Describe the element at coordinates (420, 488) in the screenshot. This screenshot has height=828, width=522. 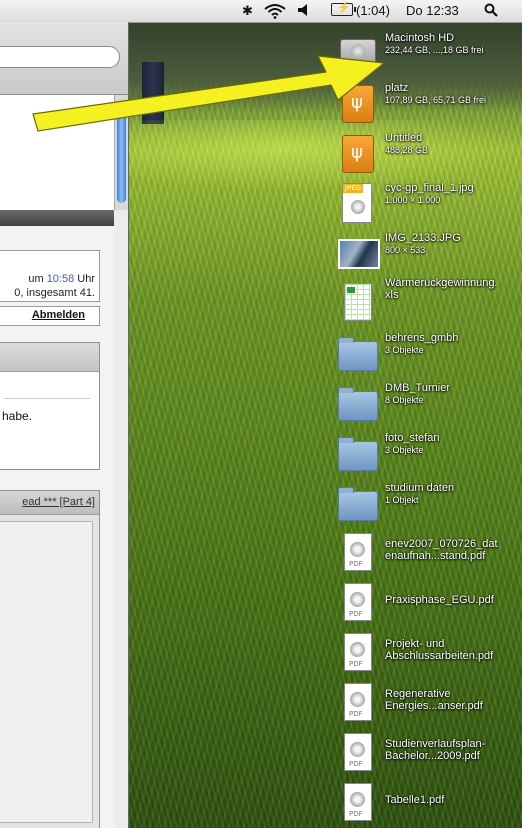
I see `desktop-item-label: studium daten` at that location.